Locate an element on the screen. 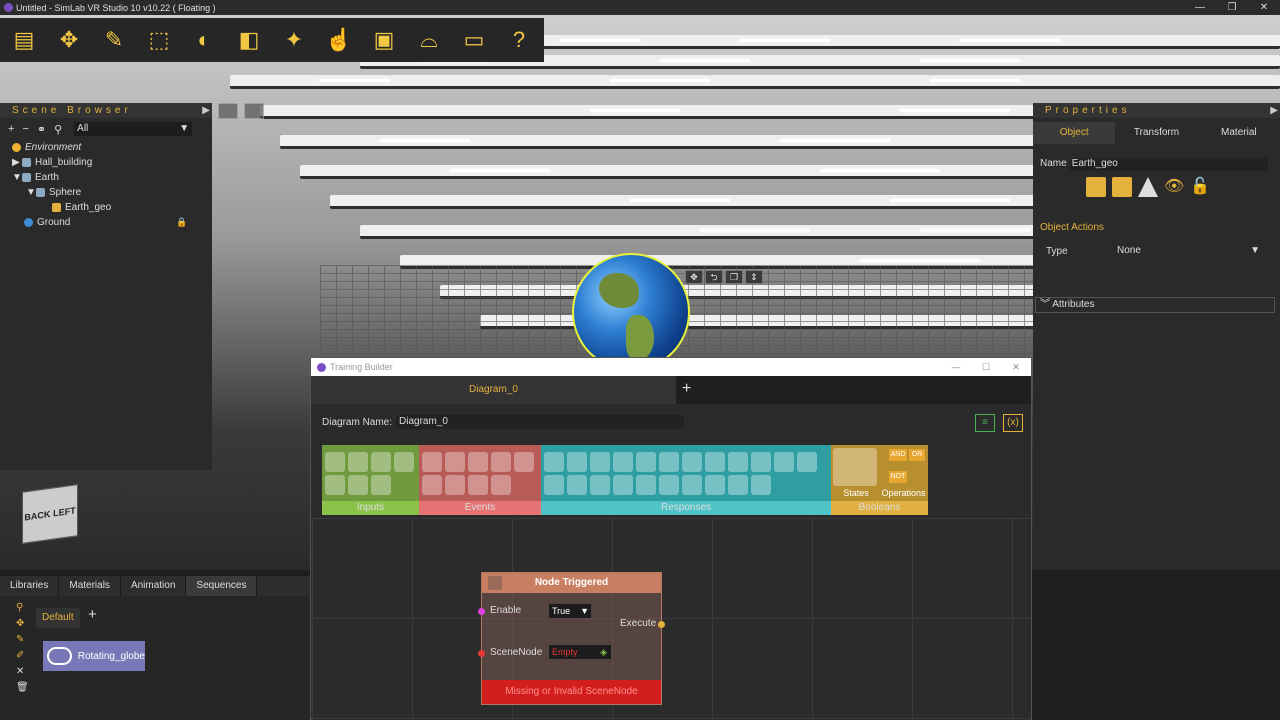 Image resolution: width=1280 pixels, height=720 pixels. navigation-cube: BACK LEFT is located at coordinates (50, 514).